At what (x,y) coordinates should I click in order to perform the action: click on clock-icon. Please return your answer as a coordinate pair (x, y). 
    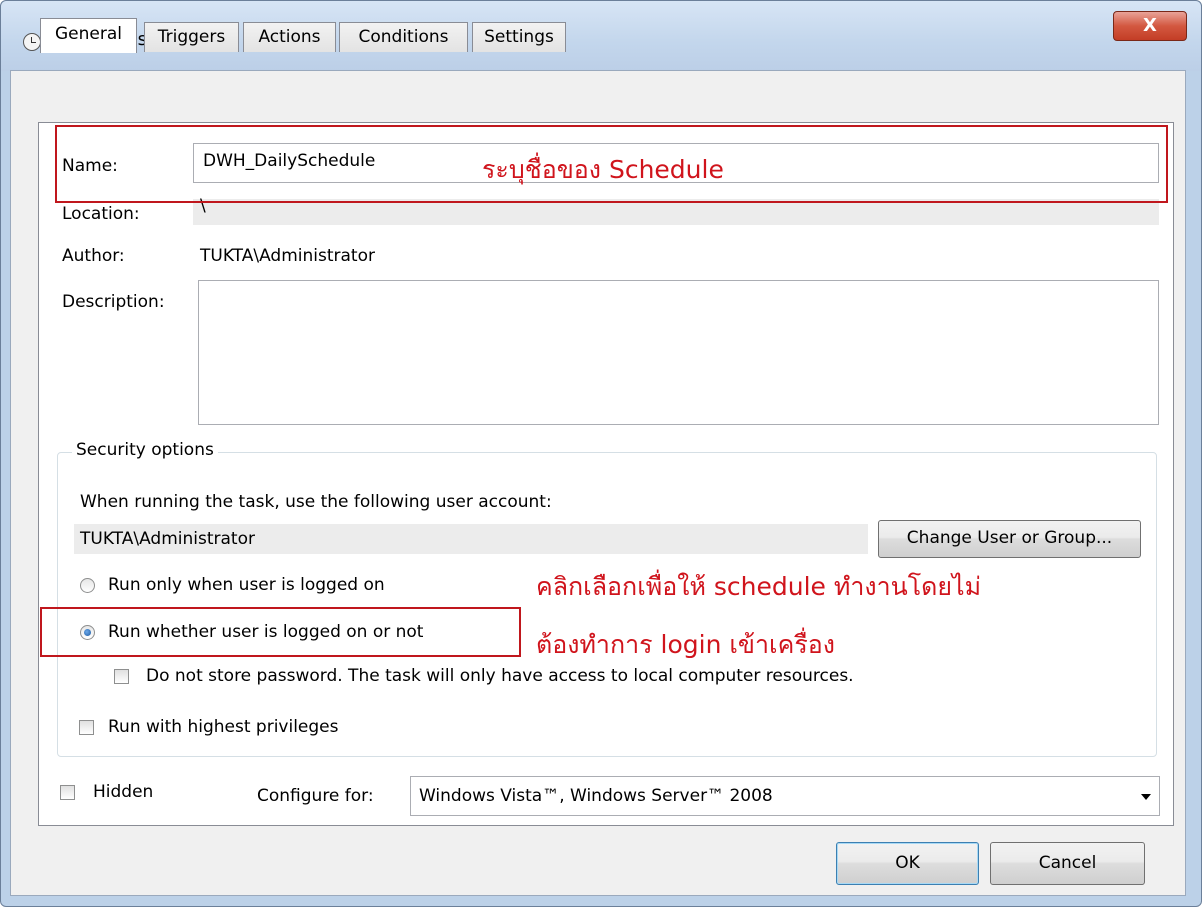
    Looking at the image, I should click on (32, 42).